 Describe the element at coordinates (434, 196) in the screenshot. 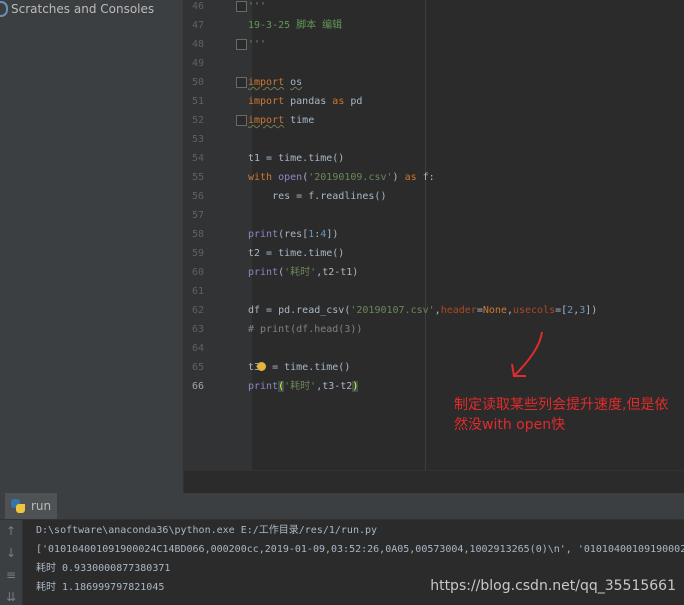

I see `code-line: 56 res = f.readlines()` at that location.